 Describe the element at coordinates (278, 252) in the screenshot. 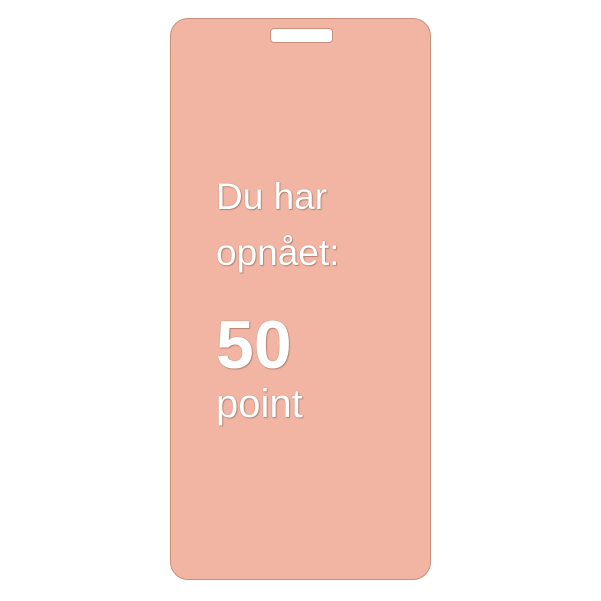

I see `result-label-line2: opnået:` at that location.